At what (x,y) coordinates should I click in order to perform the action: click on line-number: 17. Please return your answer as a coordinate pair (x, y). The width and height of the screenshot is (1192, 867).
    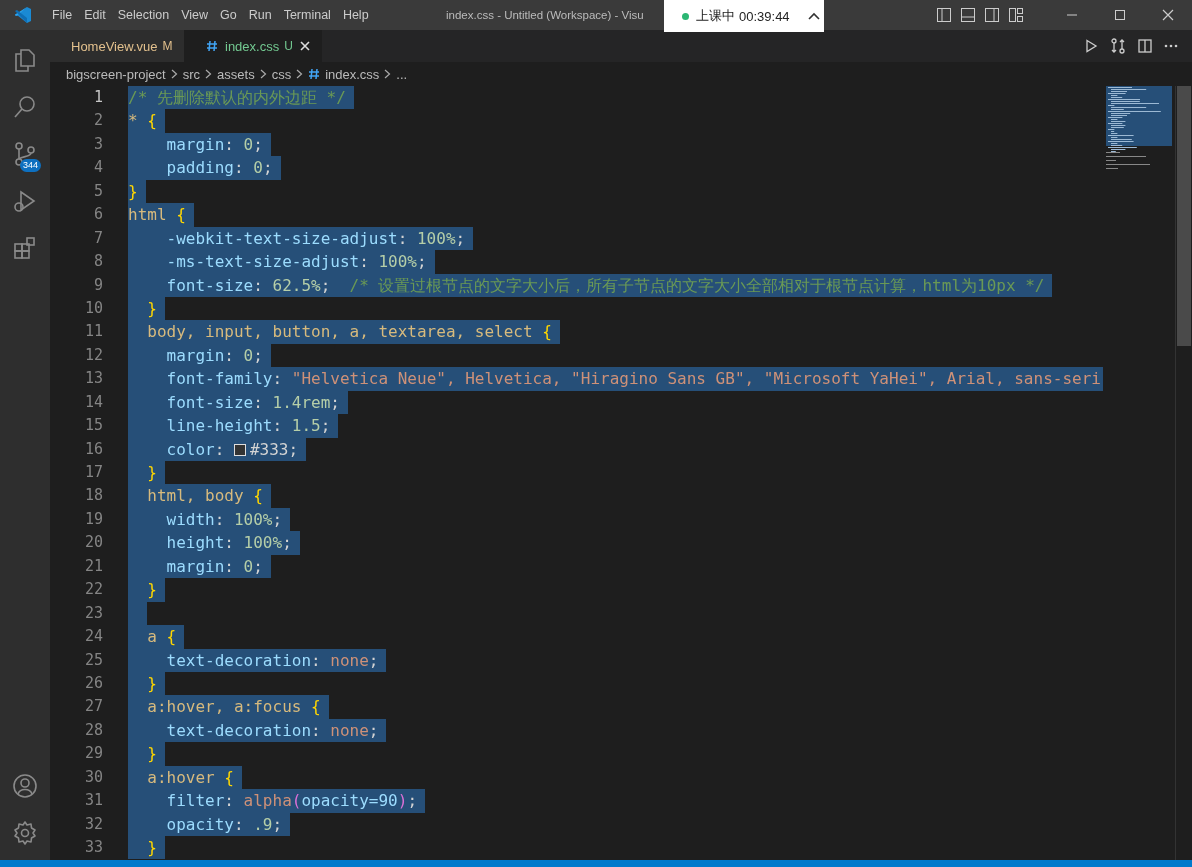
    Looking at the image, I should click on (93, 472).